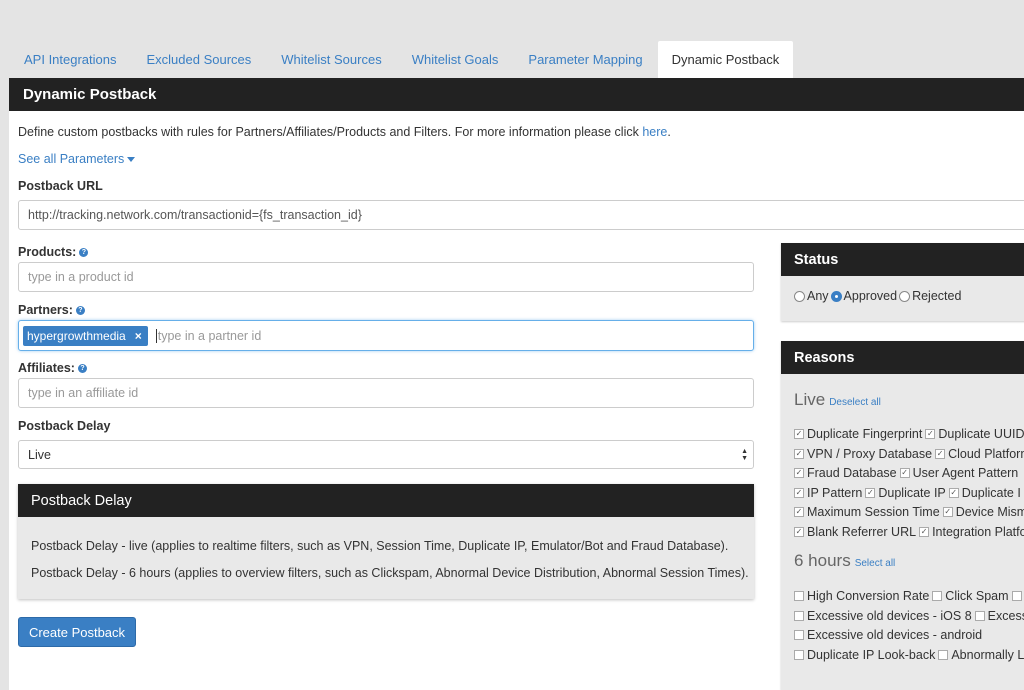  I want to click on live-row: ✓ Duplicate Fingerprint ✓ Duplicate UUID, so click(909, 434).